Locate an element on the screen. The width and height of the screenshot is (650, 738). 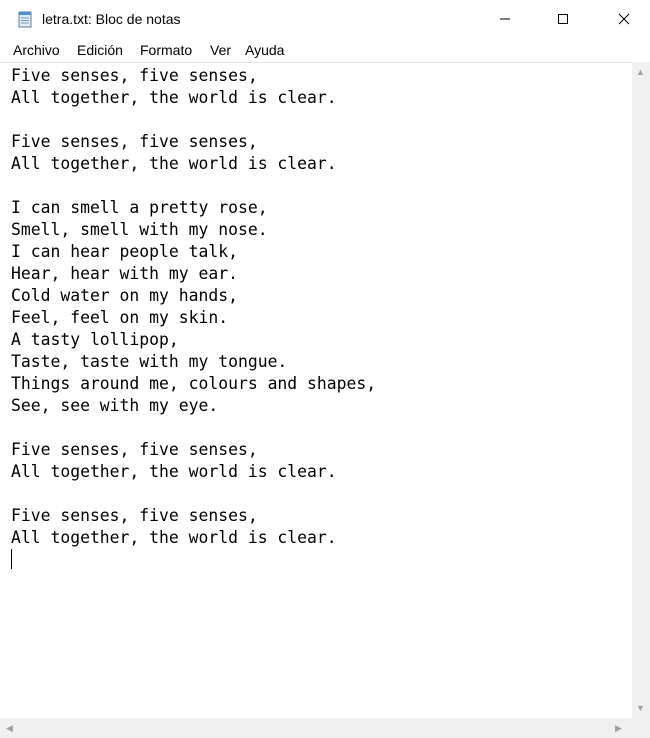
minimize-icon is located at coordinates (505, 19).